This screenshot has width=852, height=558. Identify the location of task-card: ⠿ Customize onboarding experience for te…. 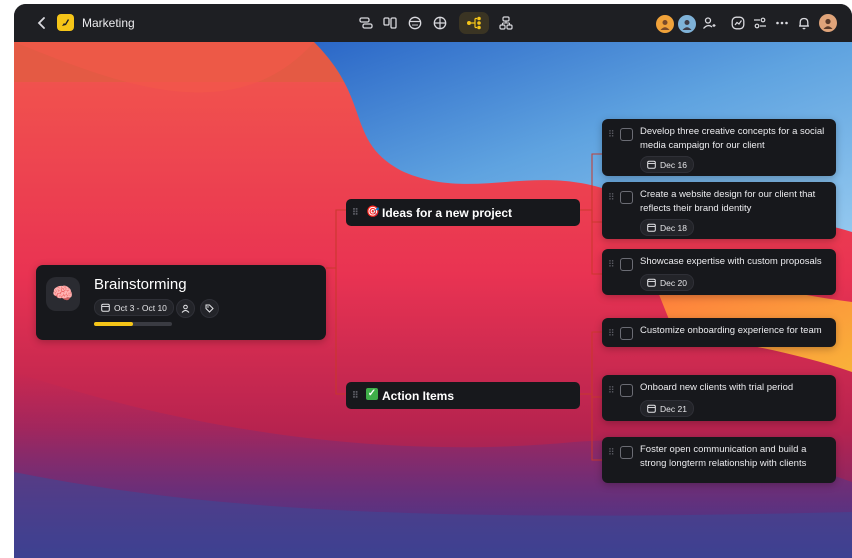
(719, 332).